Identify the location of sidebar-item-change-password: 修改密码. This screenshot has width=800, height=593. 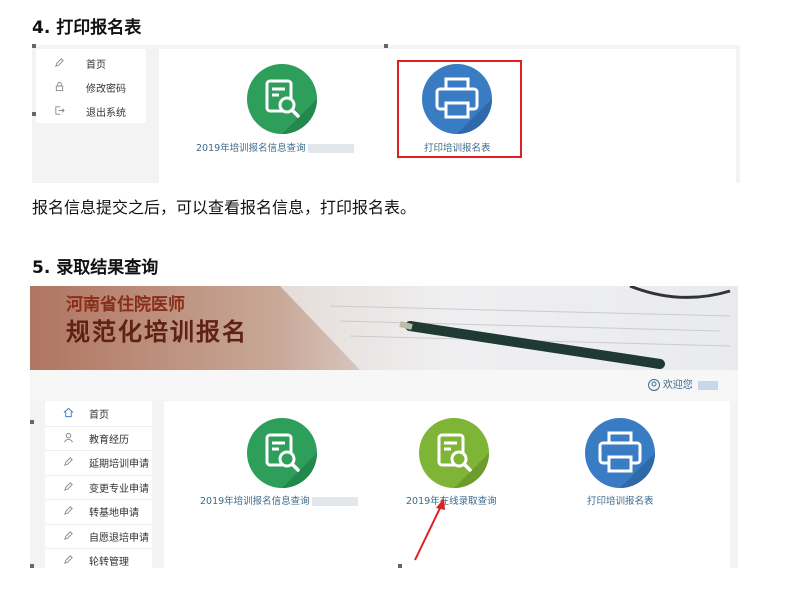
(91, 87).